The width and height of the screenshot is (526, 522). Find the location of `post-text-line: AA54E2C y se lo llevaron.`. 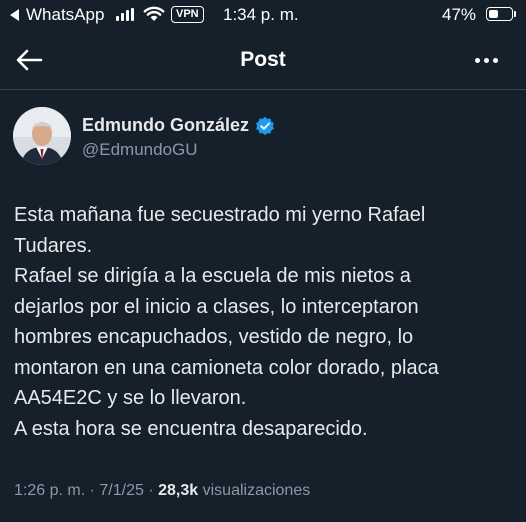

post-text-line: AA54E2C y se lo llevaron. is located at coordinates (130, 398).